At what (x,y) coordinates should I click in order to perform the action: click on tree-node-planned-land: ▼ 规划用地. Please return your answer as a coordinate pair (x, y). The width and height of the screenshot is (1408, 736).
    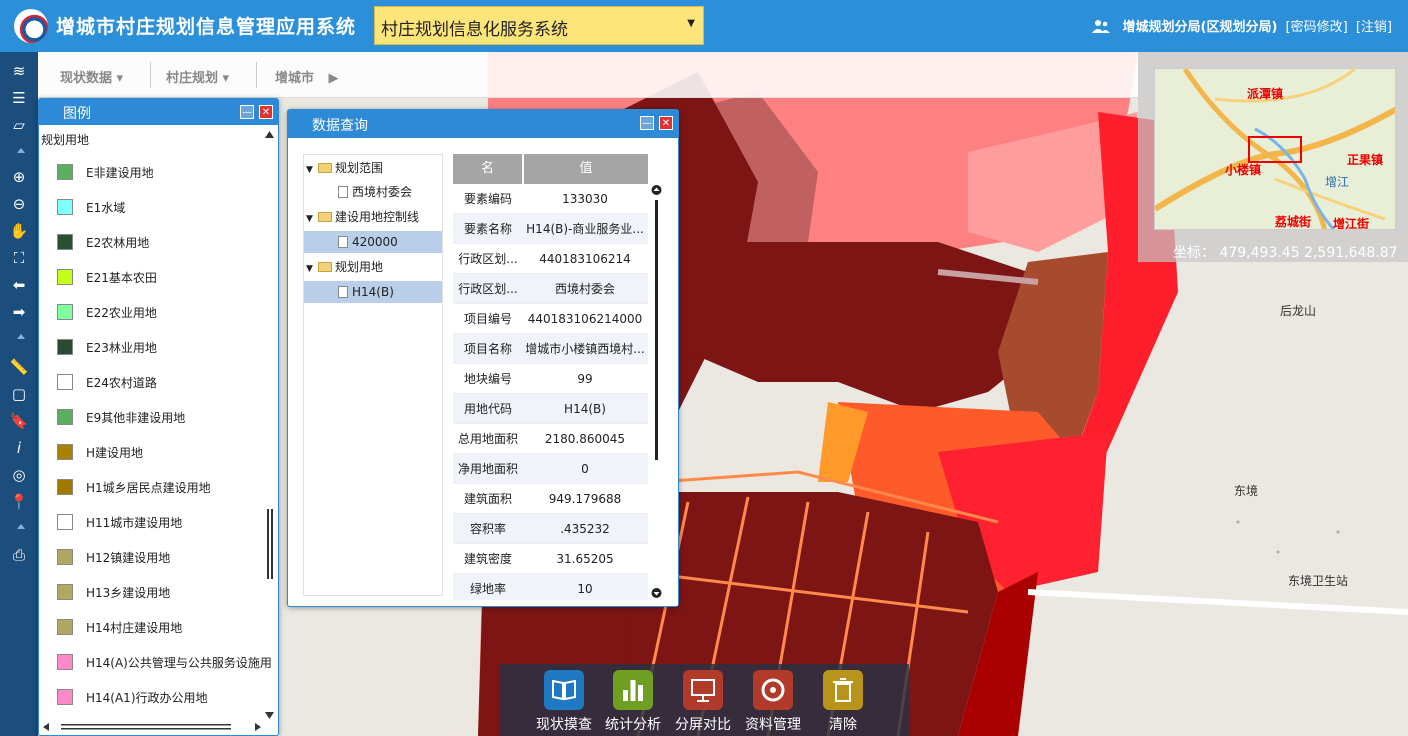
    Looking at the image, I should click on (344, 267).